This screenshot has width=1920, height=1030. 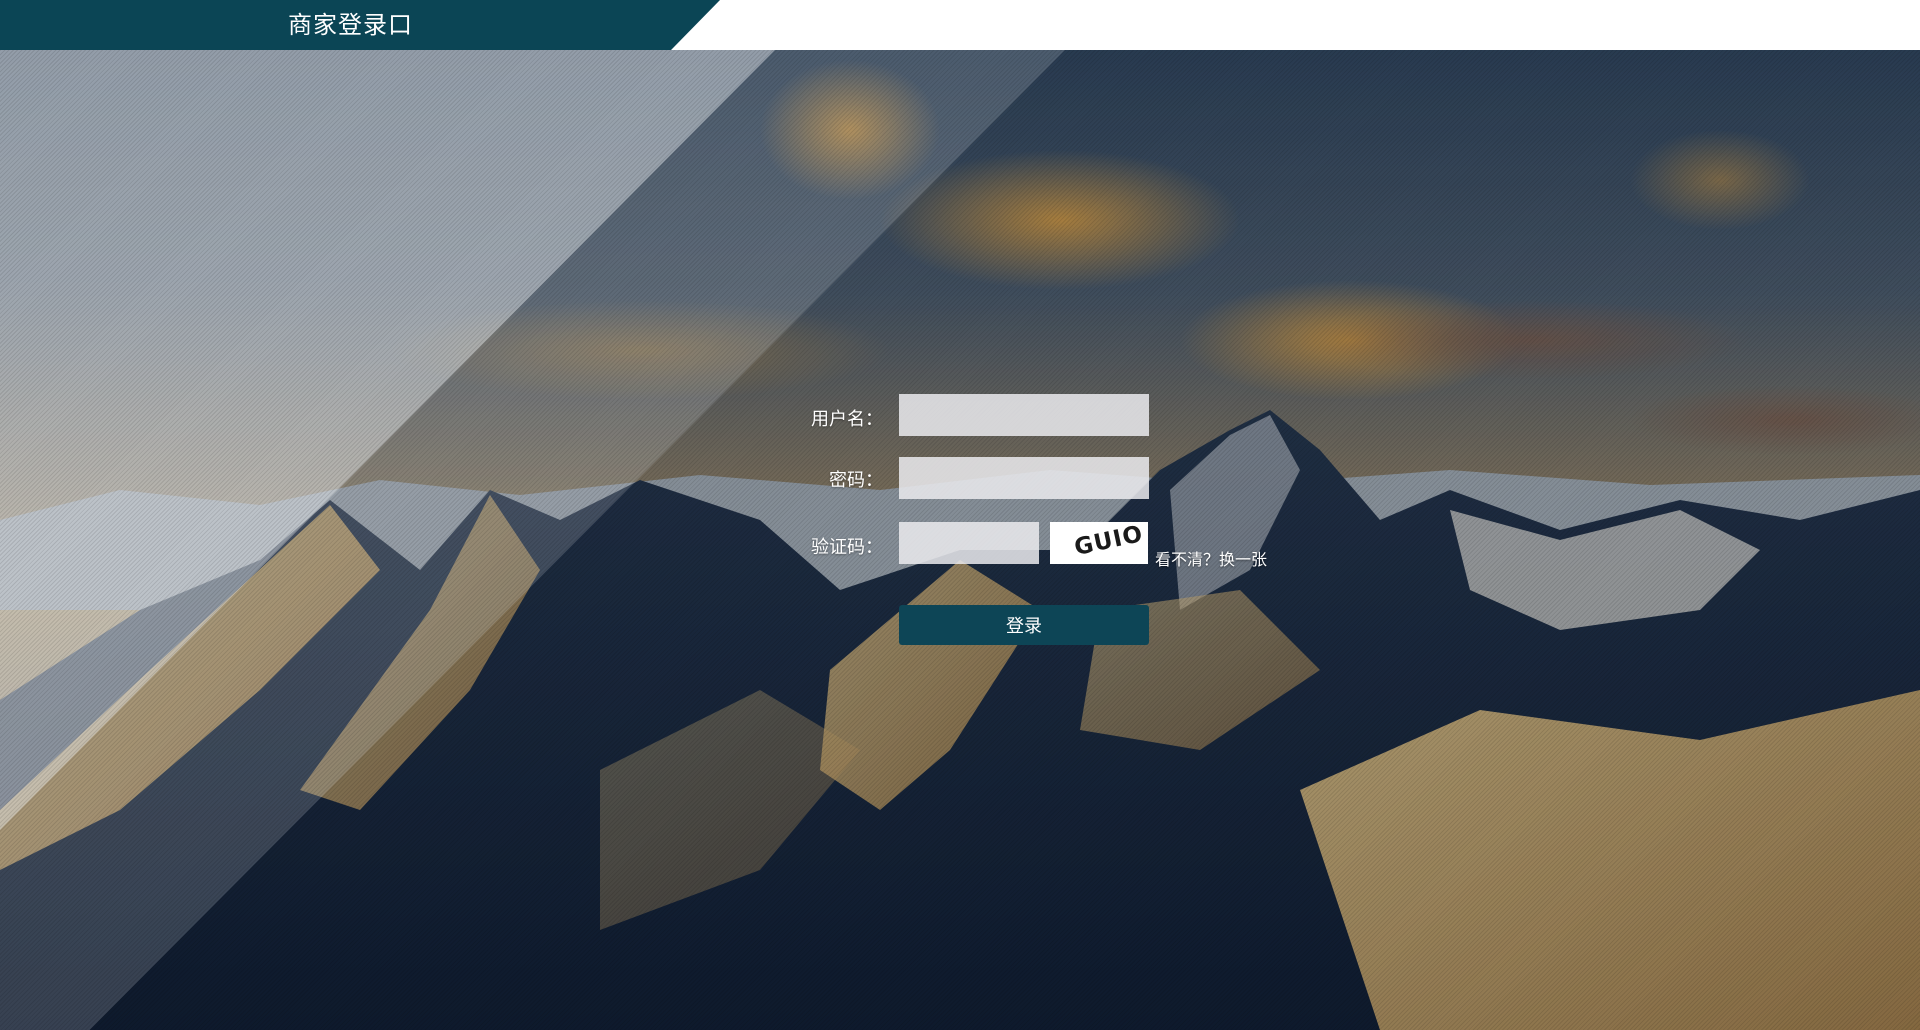 I want to click on captcha-image-text: GUIO, so click(x=1109, y=541).